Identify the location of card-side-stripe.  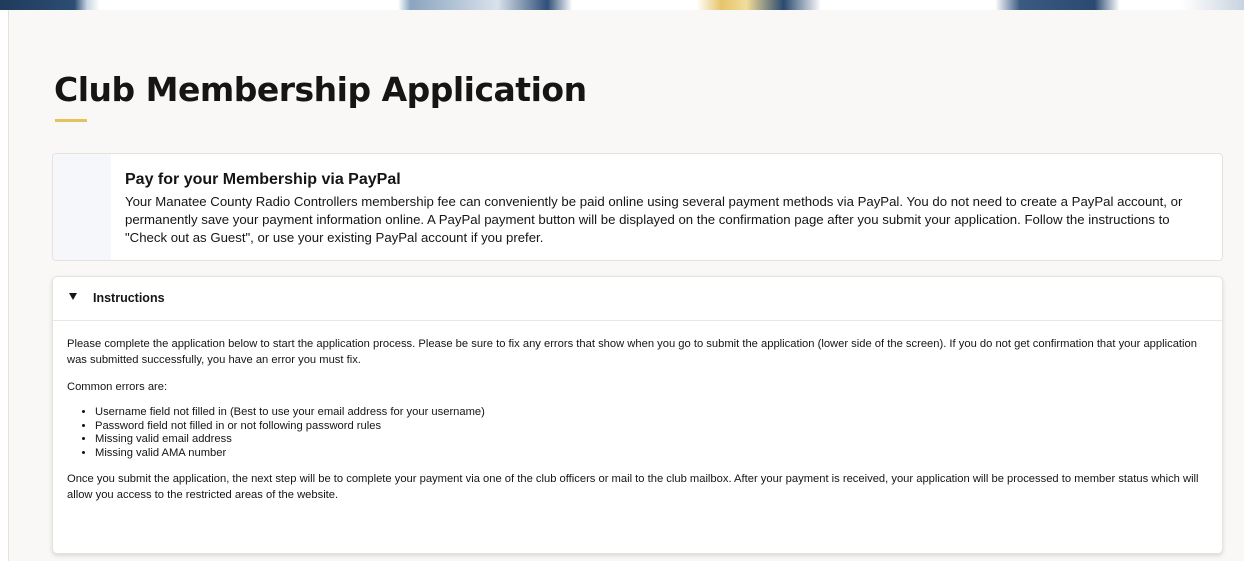
(82, 207).